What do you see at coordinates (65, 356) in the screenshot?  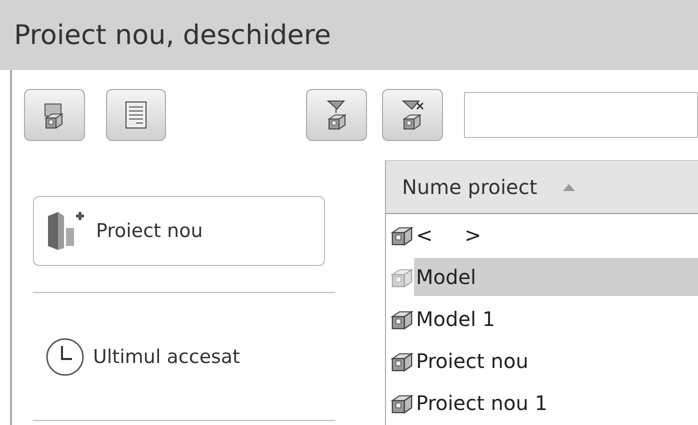 I see `clock-icon` at bounding box center [65, 356].